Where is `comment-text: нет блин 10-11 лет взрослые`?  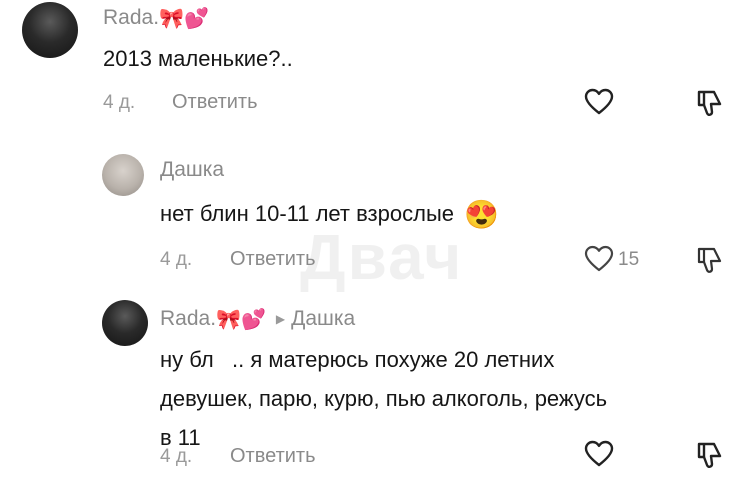
comment-text: нет блин 10-11 лет взрослые is located at coordinates (307, 213).